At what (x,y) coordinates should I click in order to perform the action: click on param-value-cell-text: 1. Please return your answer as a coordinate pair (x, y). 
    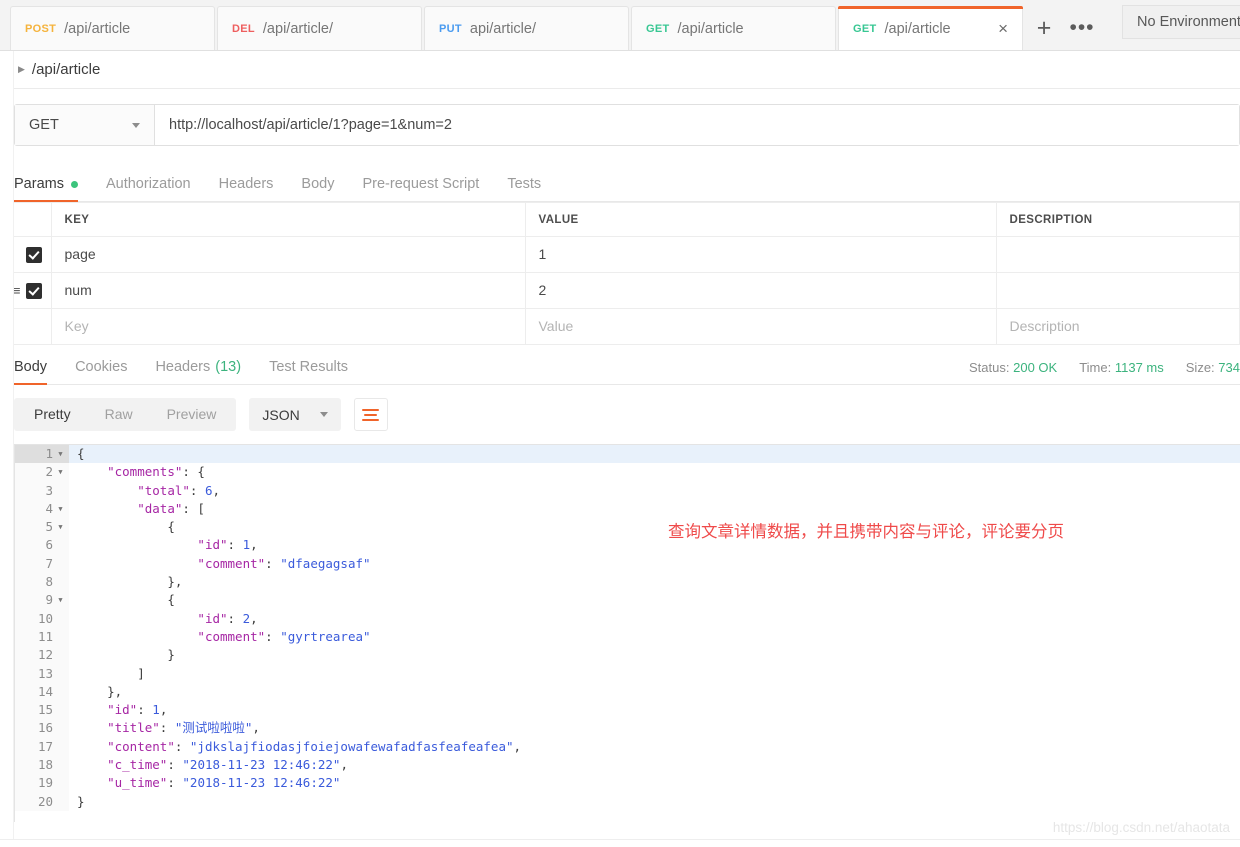
    Looking at the image, I should click on (542, 253).